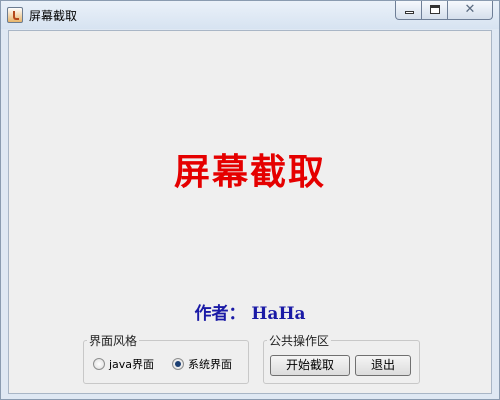 This screenshot has height=400, width=500. I want to click on start-capture-button: 开始截取, so click(310, 365).